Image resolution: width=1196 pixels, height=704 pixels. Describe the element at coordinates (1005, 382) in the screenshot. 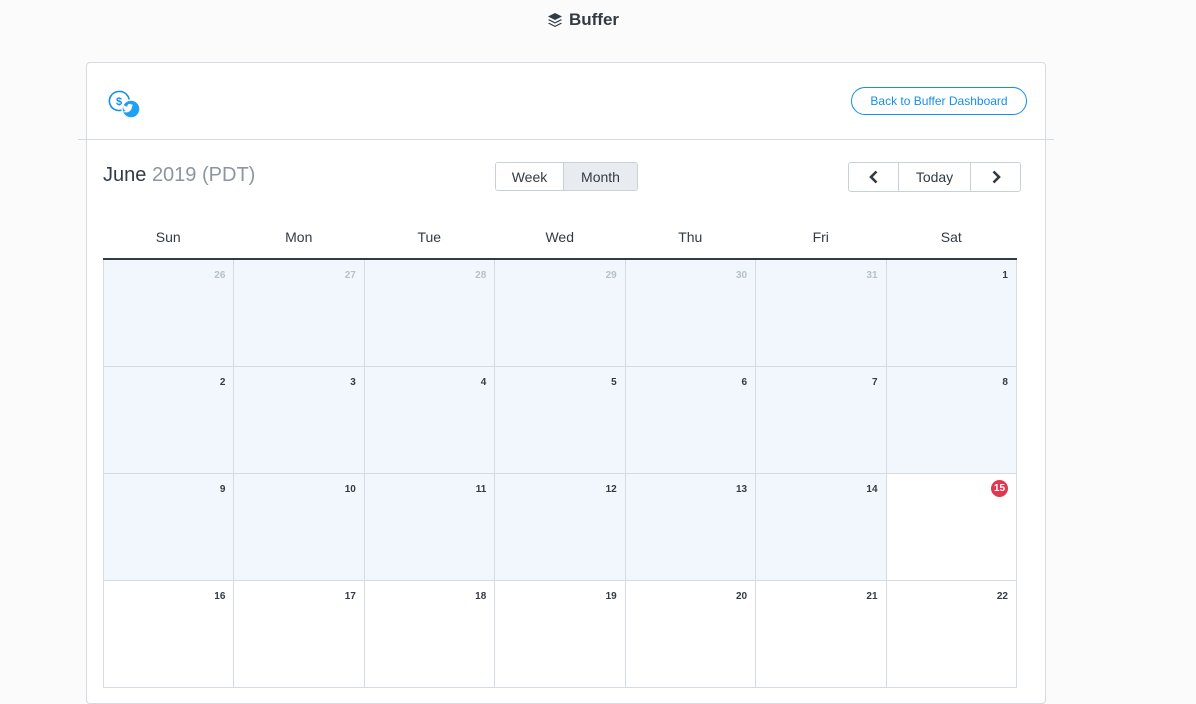

I see `day-number: 8` at that location.